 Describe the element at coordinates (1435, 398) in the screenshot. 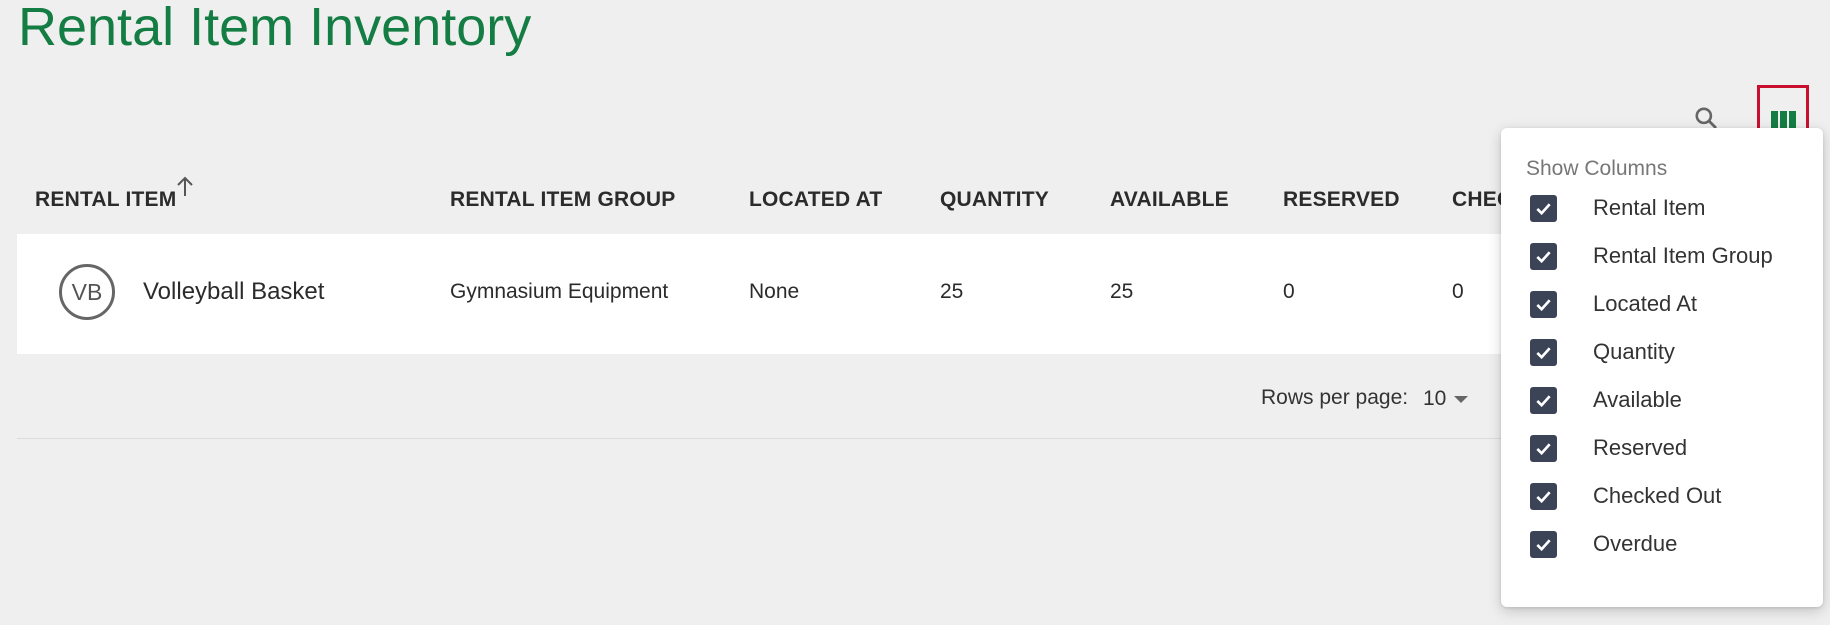

I see `rows-per-page-value: 10` at that location.